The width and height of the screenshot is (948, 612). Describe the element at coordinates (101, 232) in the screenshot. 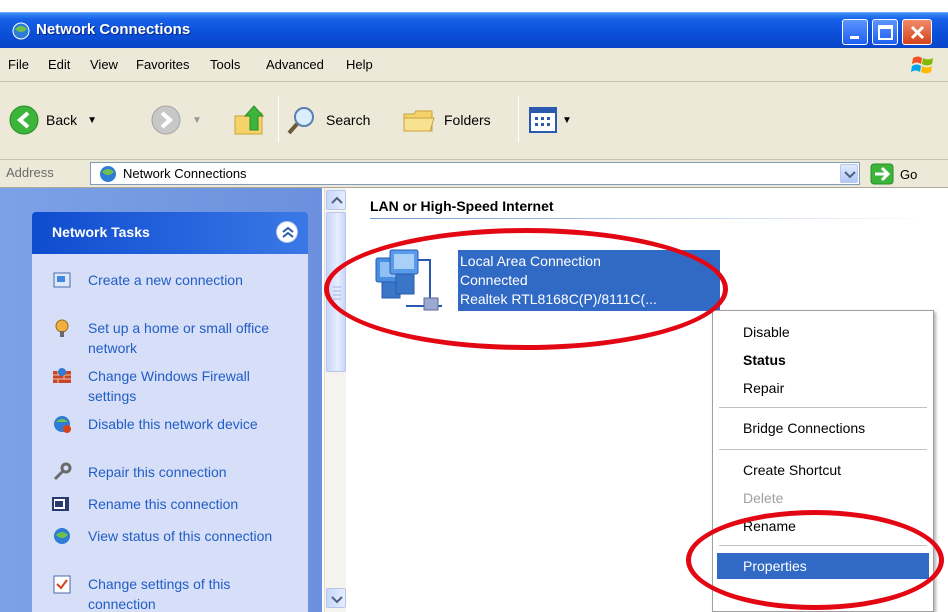

I see `network-tasks-title: Network Tasks` at that location.